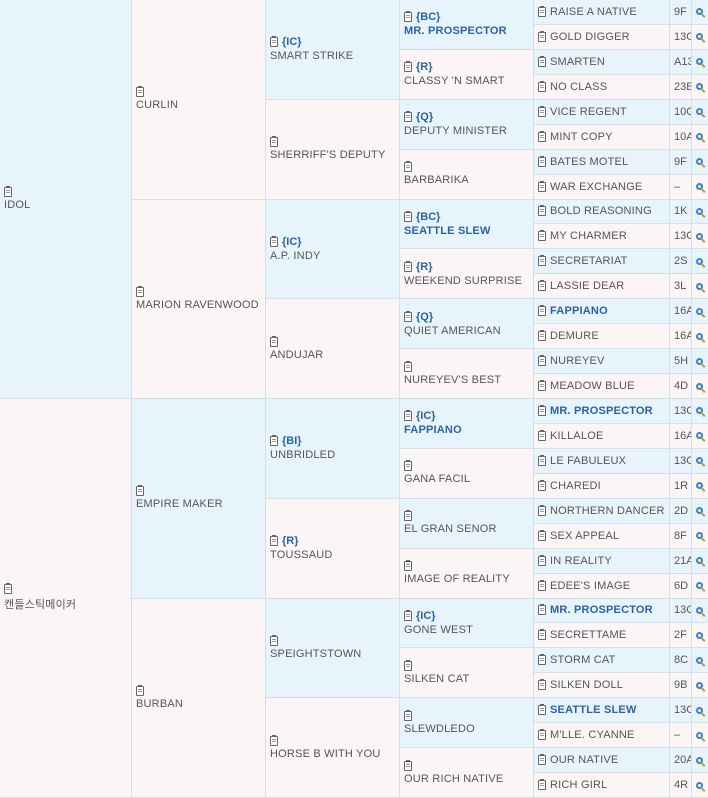 Image resolution: width=708 pixels, height=798 pixels. Describe the element at coordinates (450, 529) in the screenshot. I see `horse-name: EL GRAN SENOR` at that location.